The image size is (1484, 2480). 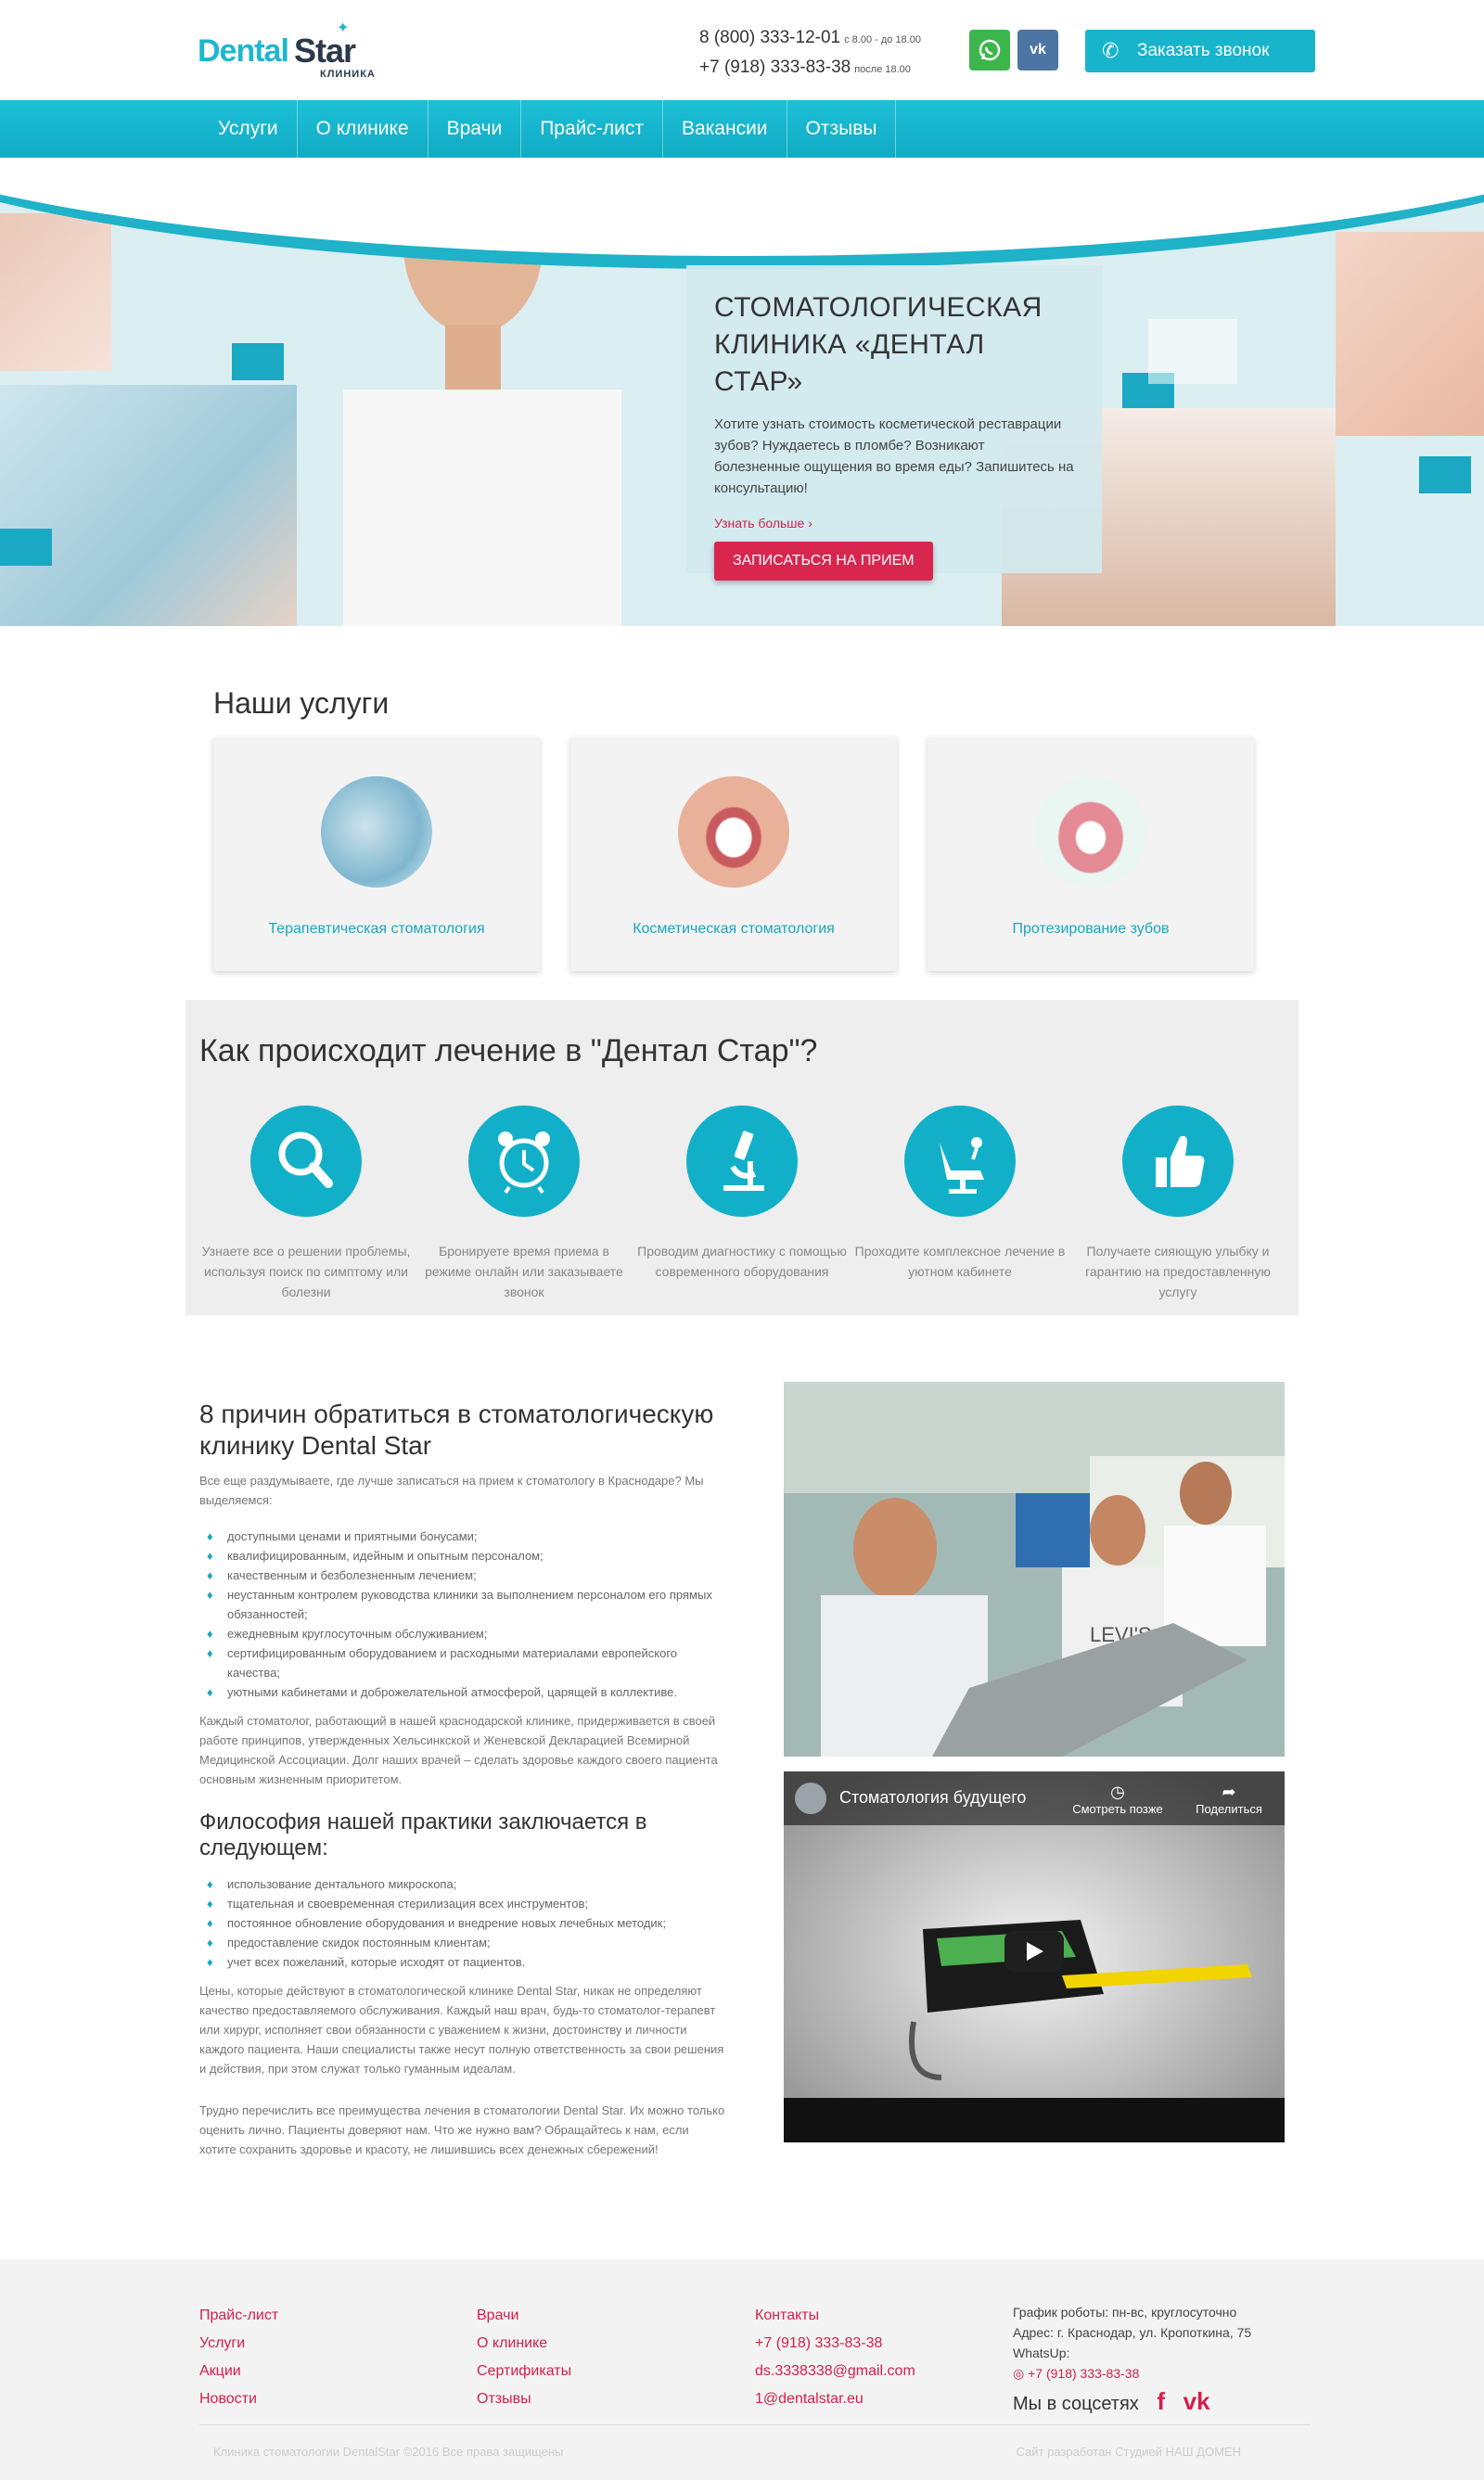 I want to click on footer-link-promotions: Акции, so click(x=238, y=2371).